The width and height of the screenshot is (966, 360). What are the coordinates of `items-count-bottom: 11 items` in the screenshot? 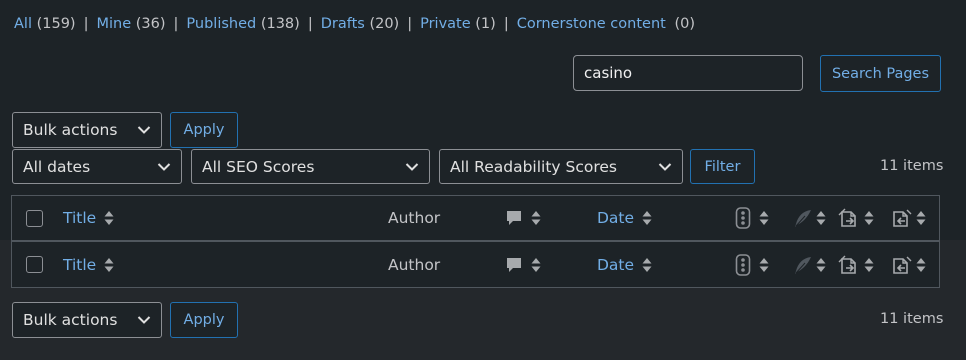 It's located at (912, 319).